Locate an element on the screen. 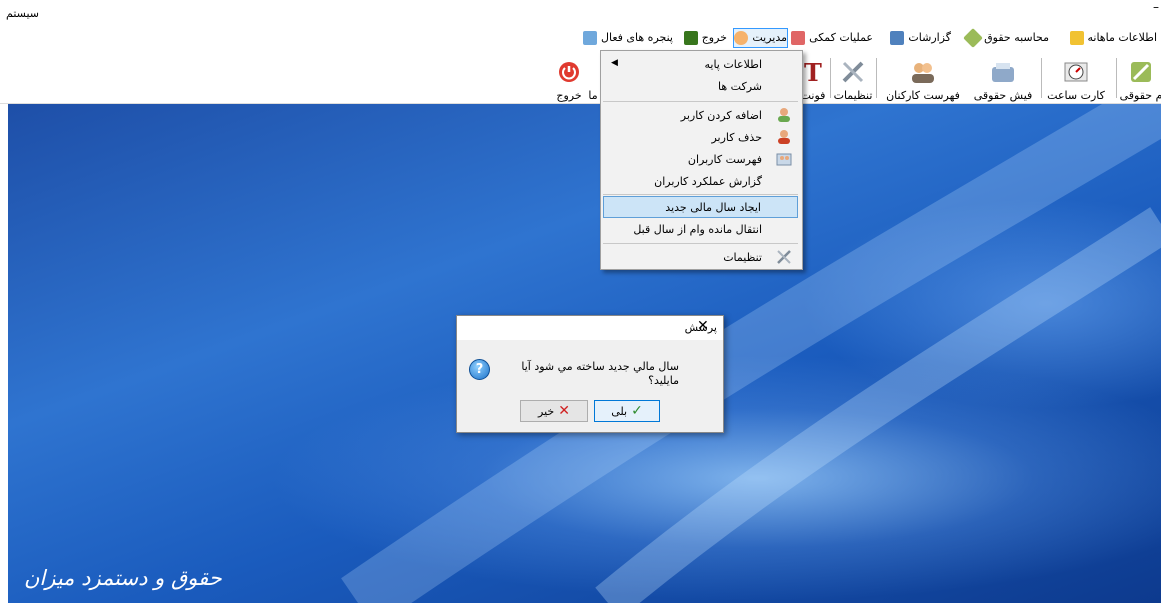  menu-item-settings: تنظیمات is located at coordinates (700, 257).